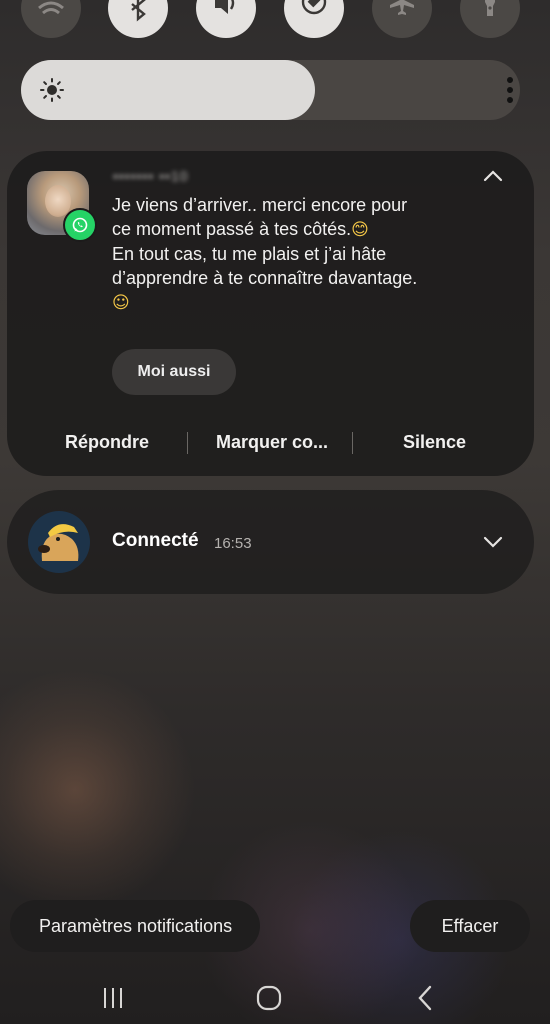 The height and width of the screenshot is (1024, 550). Describe the element at coordinates (434, 442) in the screenshot. I see `mute-button: Silence` at that location.